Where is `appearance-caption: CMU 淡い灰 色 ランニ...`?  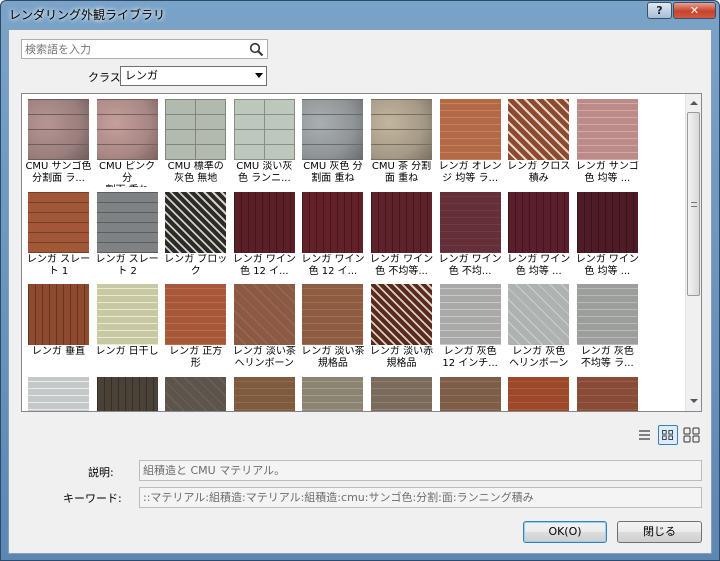 appearance-caption: CMU 淡い灰 色 ランニ... is located at coordinates (264, 172).